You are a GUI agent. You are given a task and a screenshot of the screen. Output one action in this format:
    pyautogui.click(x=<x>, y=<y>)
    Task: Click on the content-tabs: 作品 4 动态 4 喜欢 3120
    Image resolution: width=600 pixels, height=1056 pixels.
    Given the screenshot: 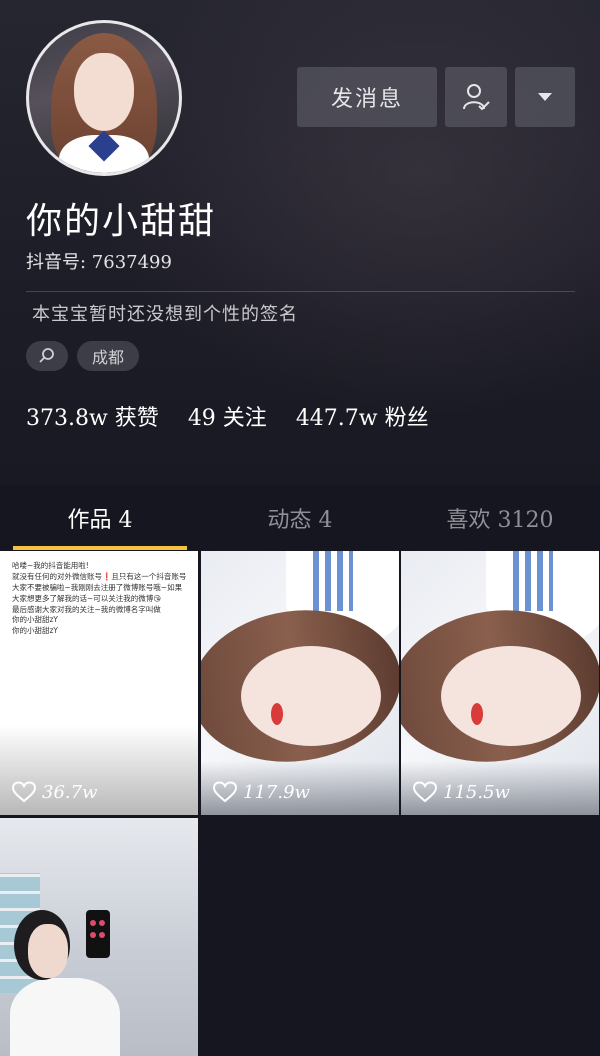 What is the action you would take?
    pyautogui.click(x=300, y=517)
    